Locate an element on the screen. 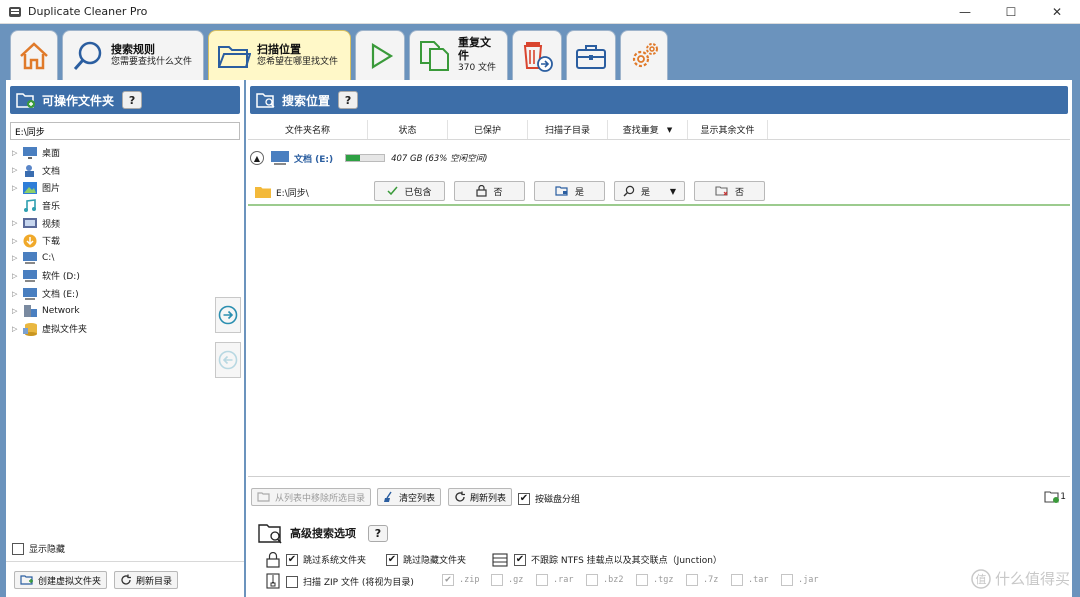 Image resolution: width=1080 pixels, height=597 pixels. col-status: 状态 is located at coordinates (408, 129).